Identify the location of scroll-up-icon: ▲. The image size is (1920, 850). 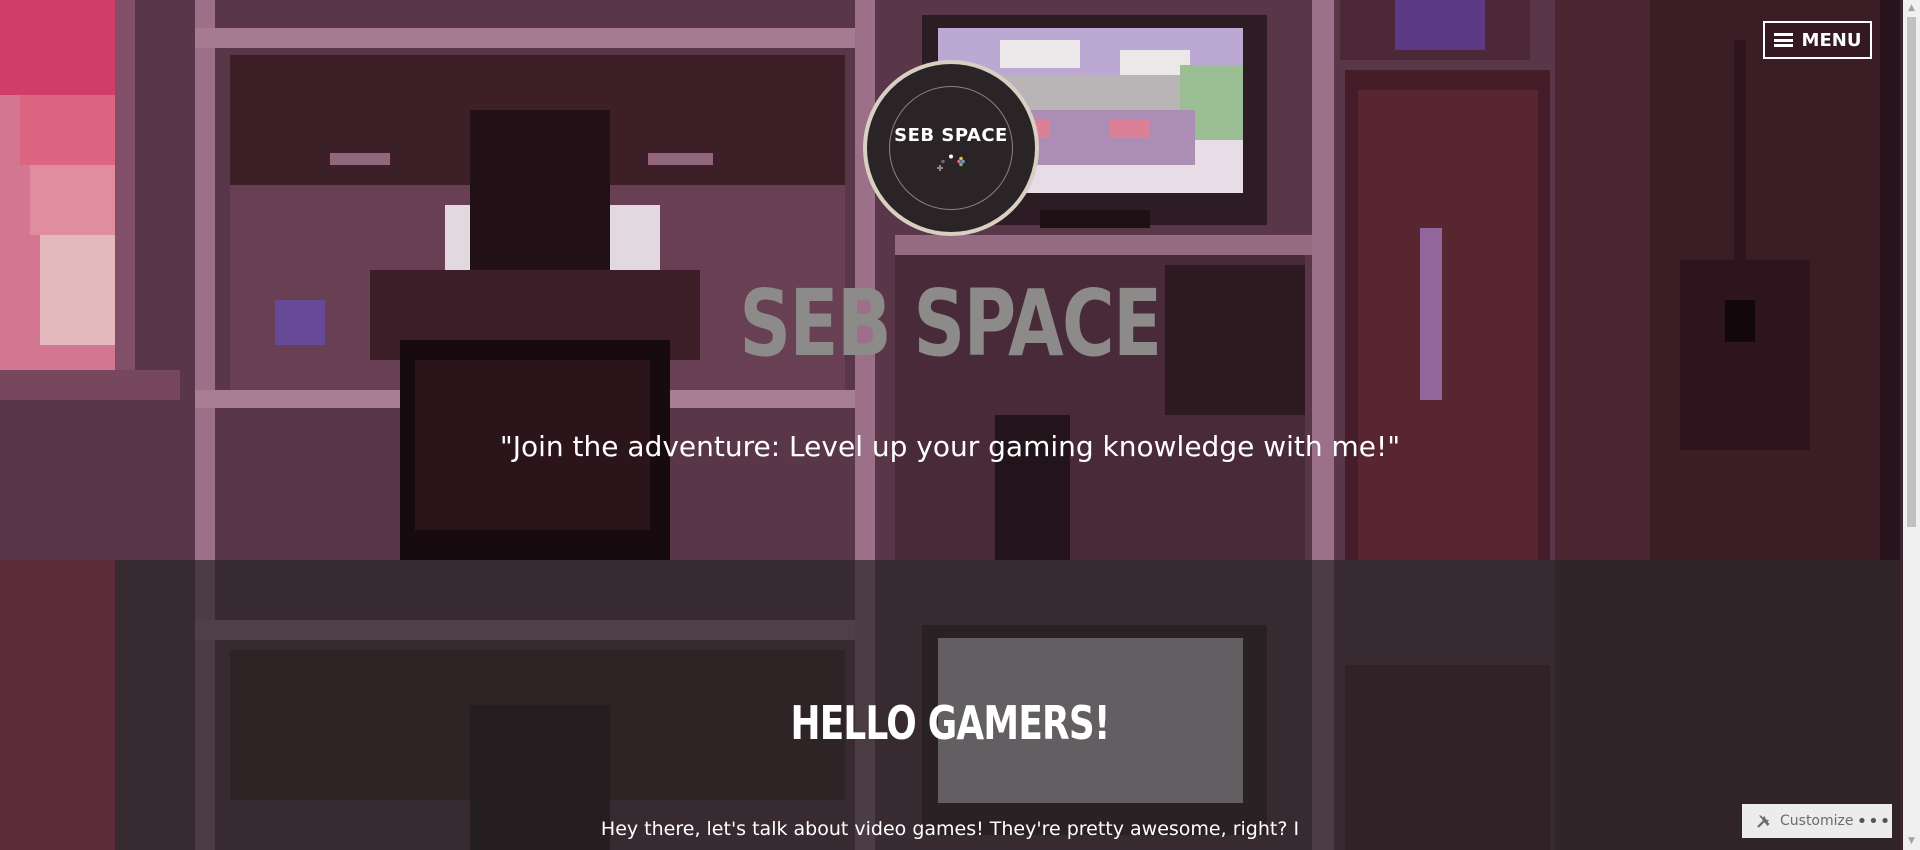
(1911, 8).